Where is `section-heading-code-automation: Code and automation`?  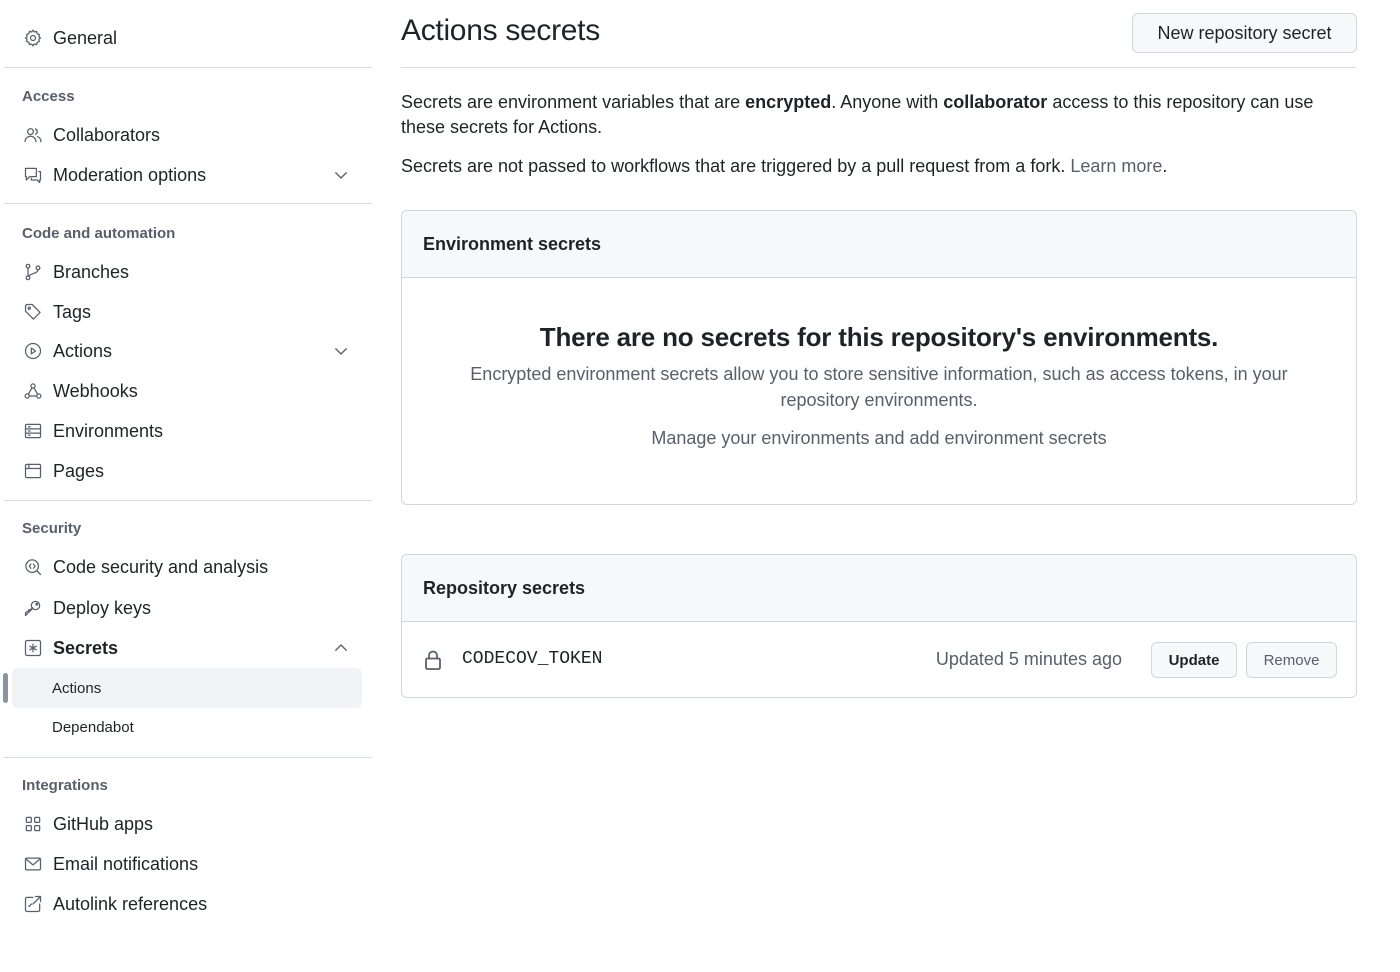 section-heading-code-automation: Code and automation is located at coordinates (99, 233).